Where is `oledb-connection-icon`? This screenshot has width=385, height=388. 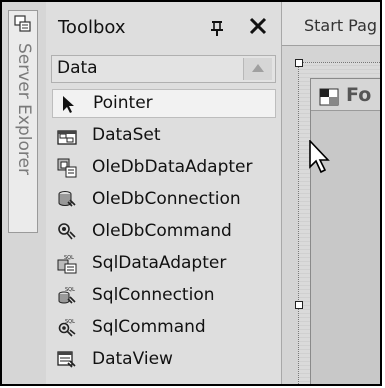 oledb-connection-icon is located at coordinates (67, 199).